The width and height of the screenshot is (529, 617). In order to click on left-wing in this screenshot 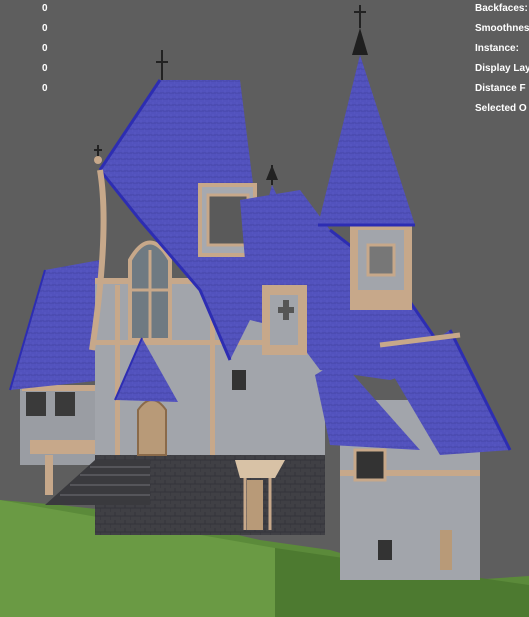, I will do `click(57, 377)`.